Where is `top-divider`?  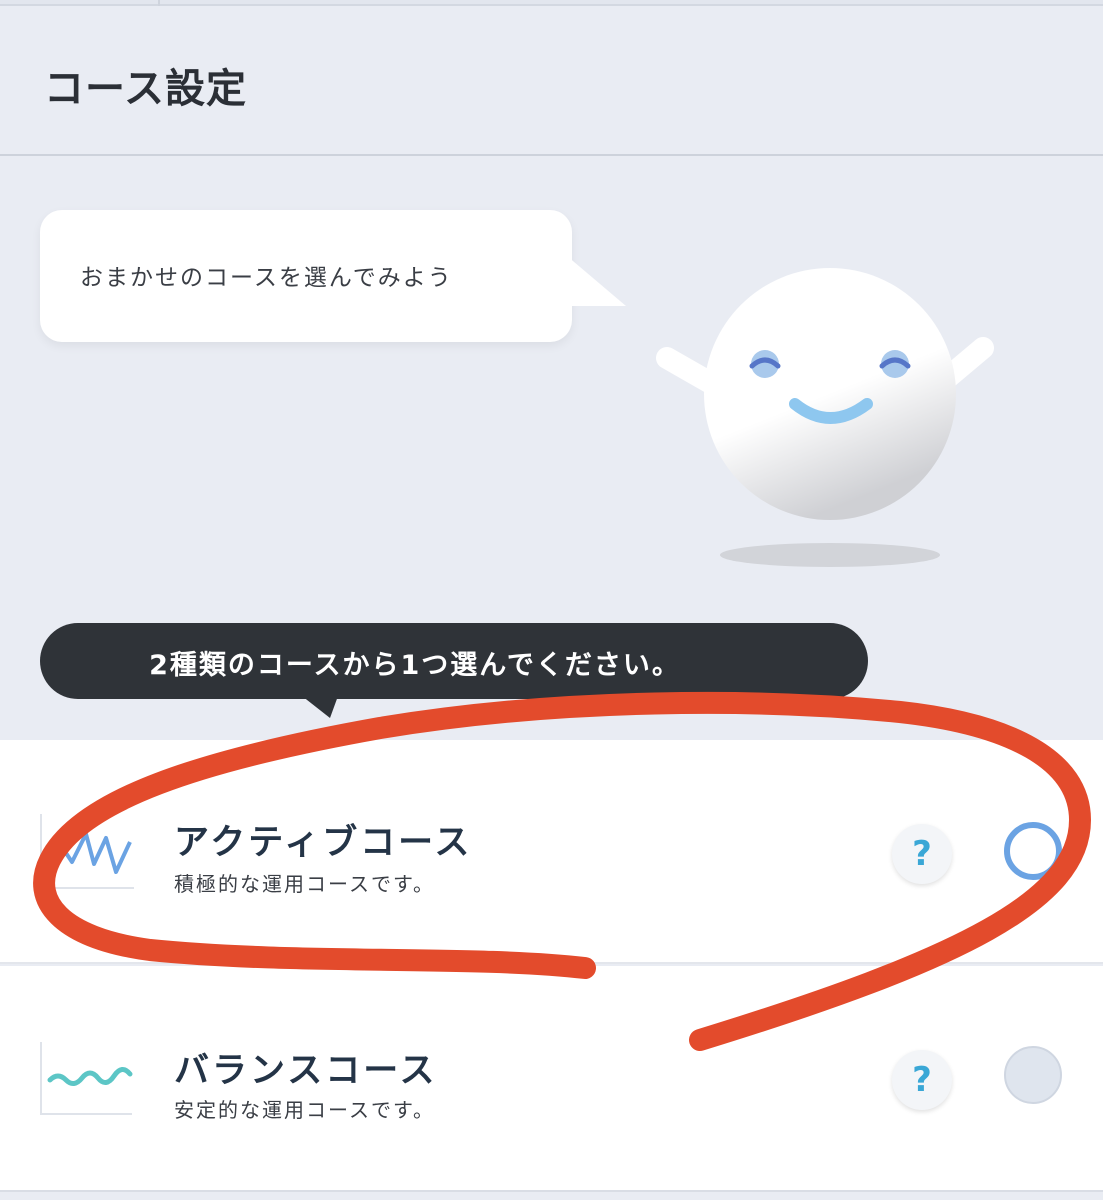
top-divider is located at coordinates (159, 3).